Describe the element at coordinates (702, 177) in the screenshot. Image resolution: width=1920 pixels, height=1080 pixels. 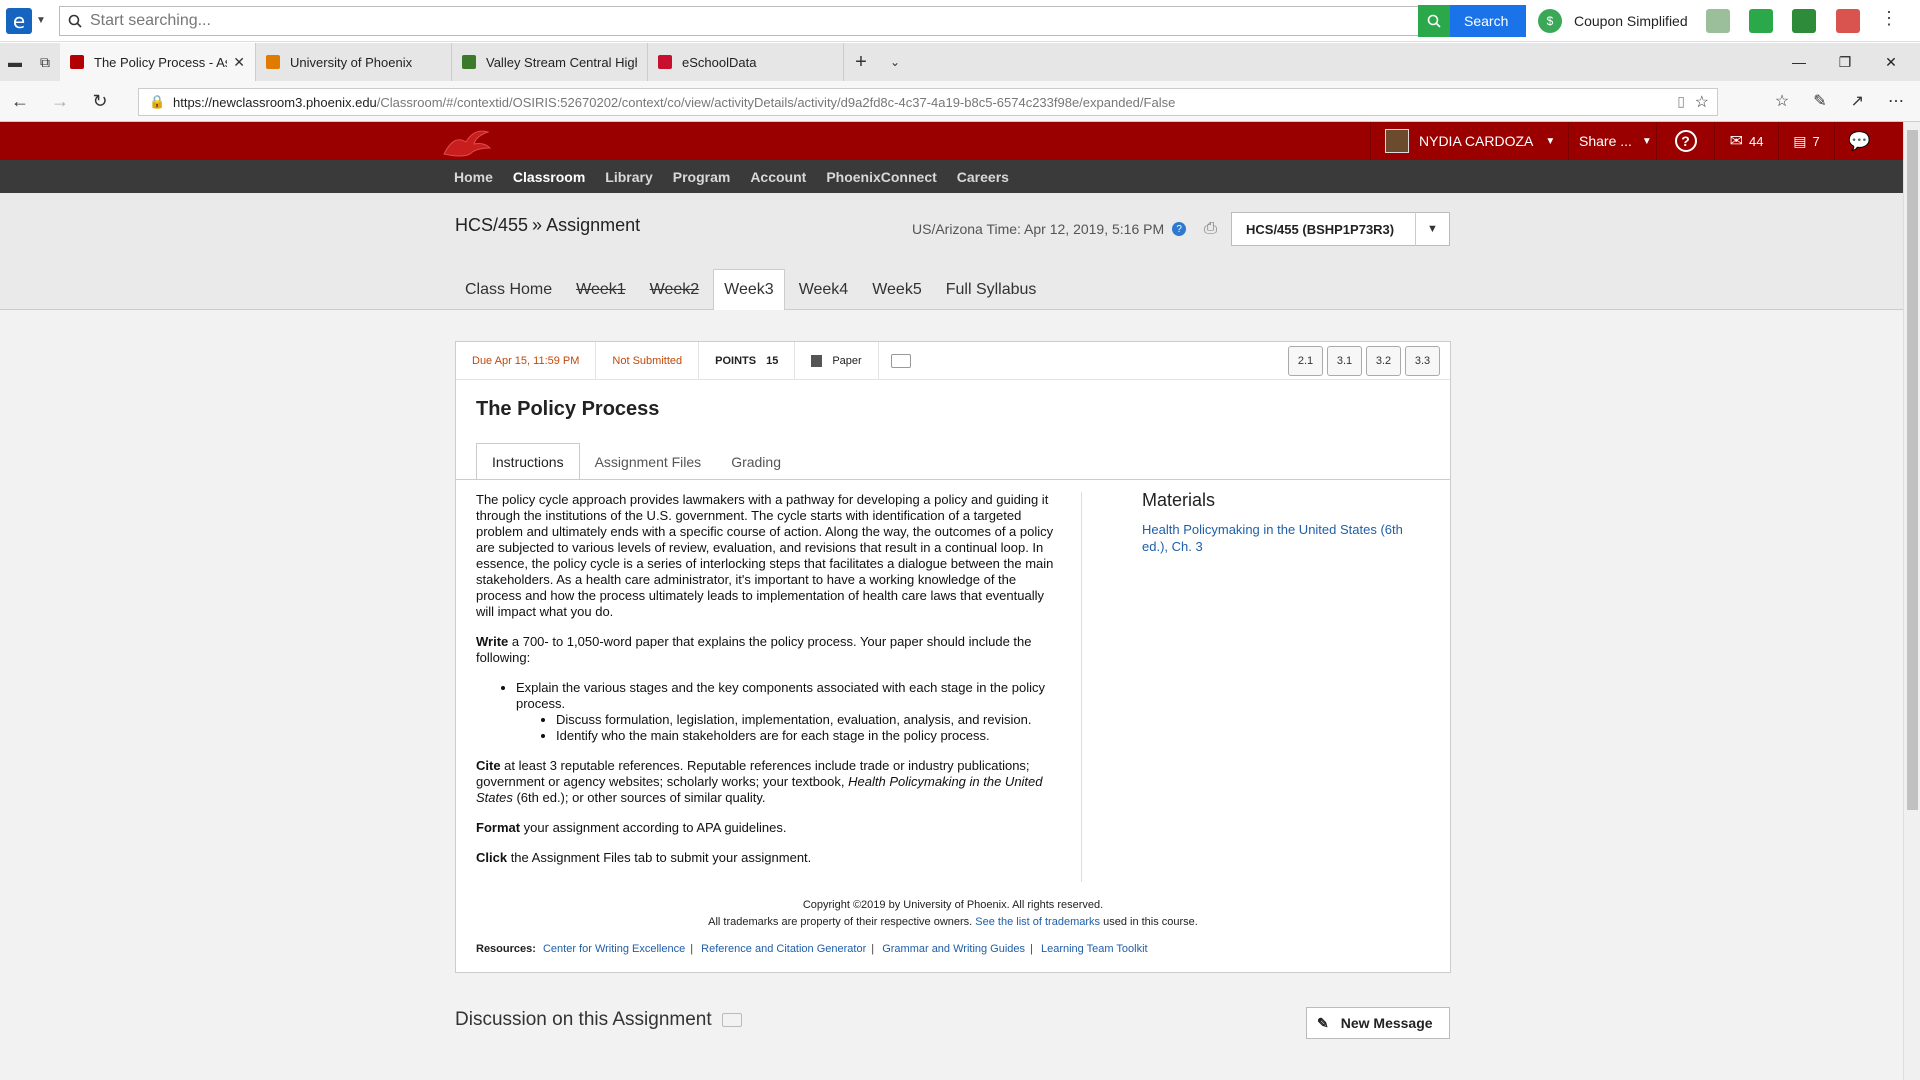
I see `nav-program: Program` at that location.